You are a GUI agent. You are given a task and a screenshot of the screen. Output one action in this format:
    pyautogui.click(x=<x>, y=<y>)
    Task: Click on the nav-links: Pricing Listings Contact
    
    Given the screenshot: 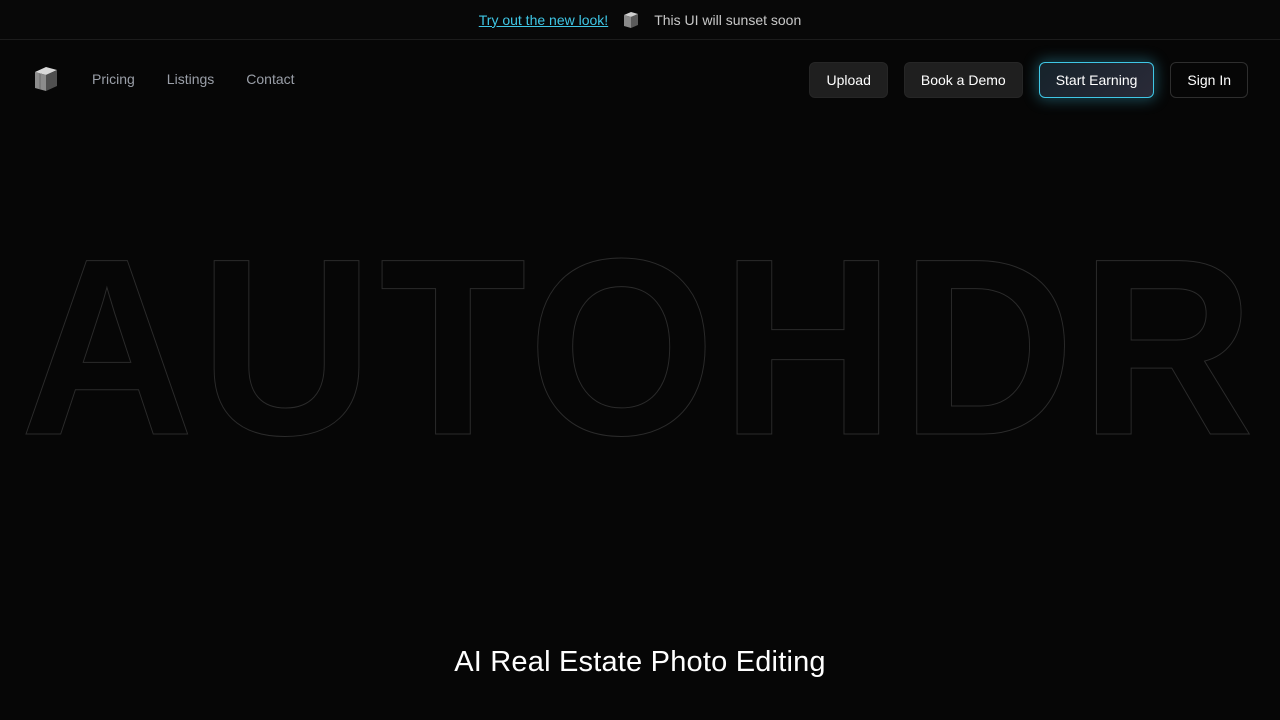 What is the action you would take?
    pyautogui.click(x=193, y=79)
    